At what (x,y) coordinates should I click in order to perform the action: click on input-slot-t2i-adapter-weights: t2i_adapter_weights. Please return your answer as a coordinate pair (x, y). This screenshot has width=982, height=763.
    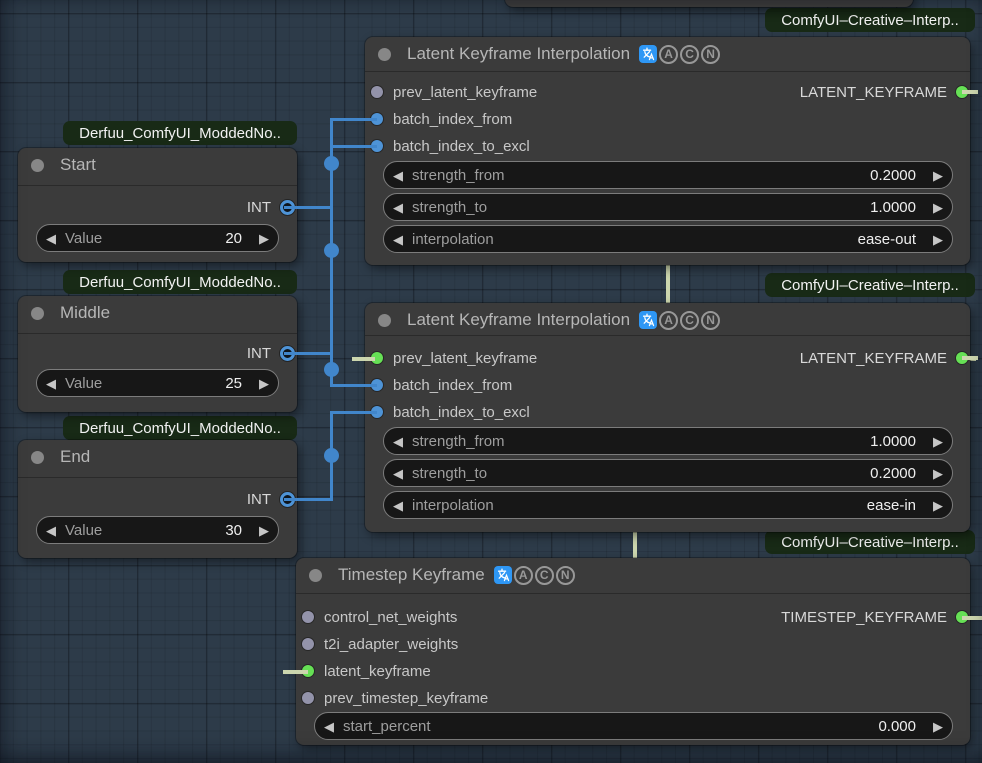
    Looking at the image, I should click on (380, 644).